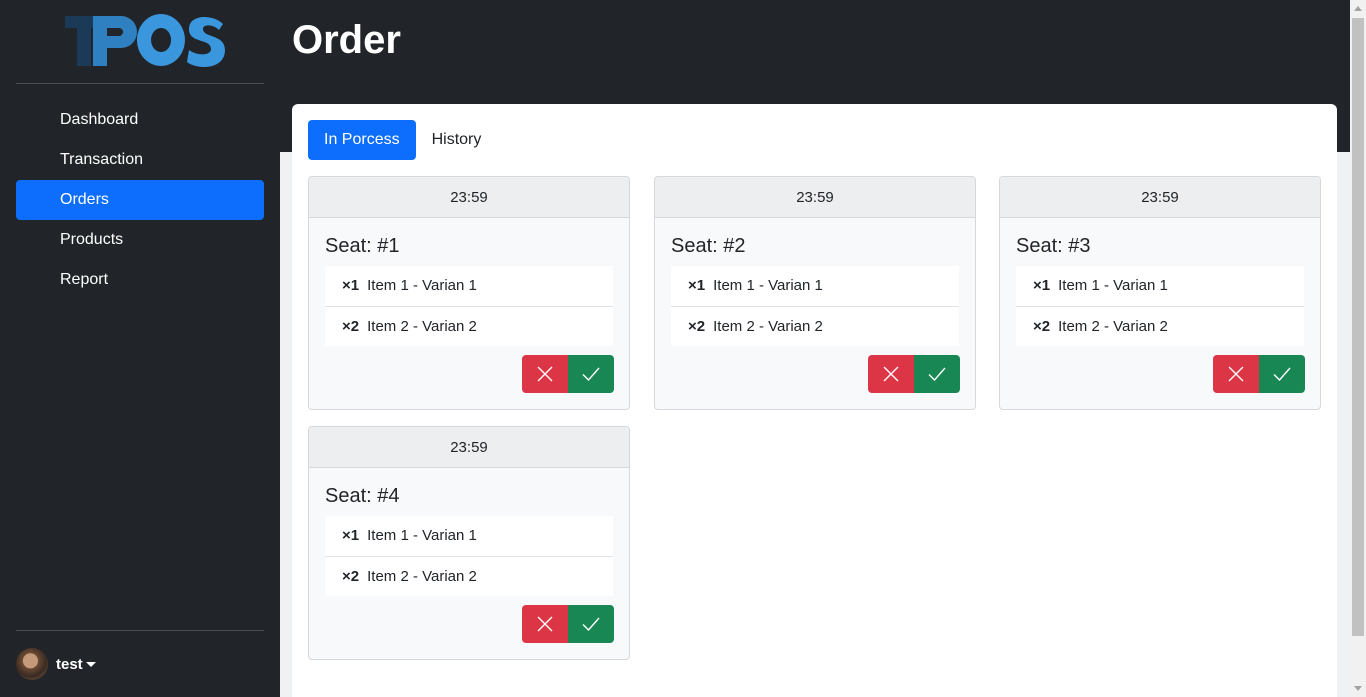 The image size is (1366, 697). What do you see at coordinates (140, 240) in the screenshot?
I see `sidebar-item-products: Products` at bounding box center [140, 240].